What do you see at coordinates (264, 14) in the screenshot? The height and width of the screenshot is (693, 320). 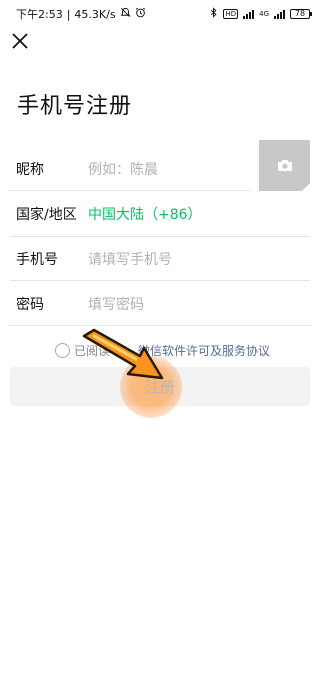 I see `network-type: 4G` at bounding box center [264, 14].